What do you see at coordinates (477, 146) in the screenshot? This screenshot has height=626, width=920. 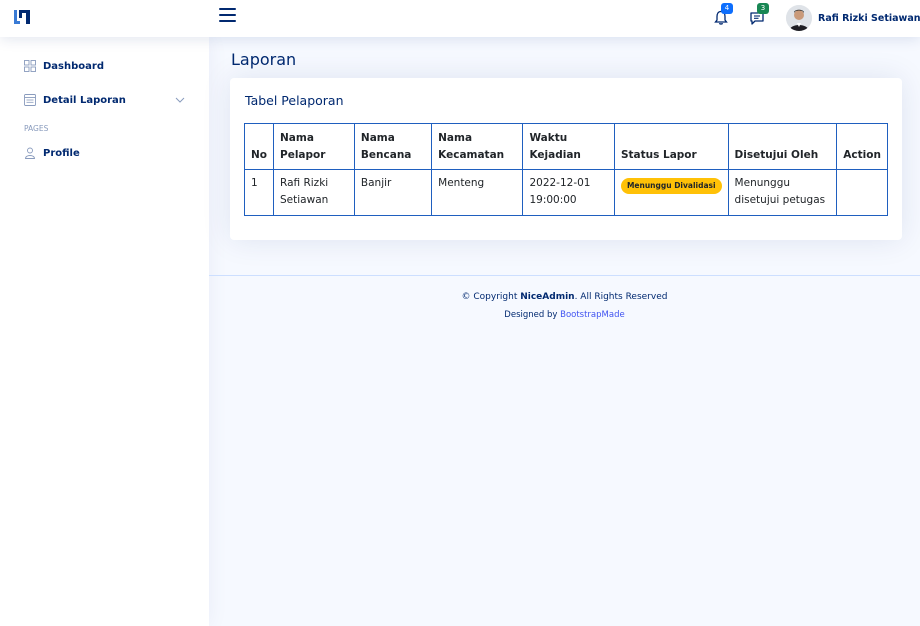 I see `column-header: Nama Kecamatan` at bounding box center [477, 146].